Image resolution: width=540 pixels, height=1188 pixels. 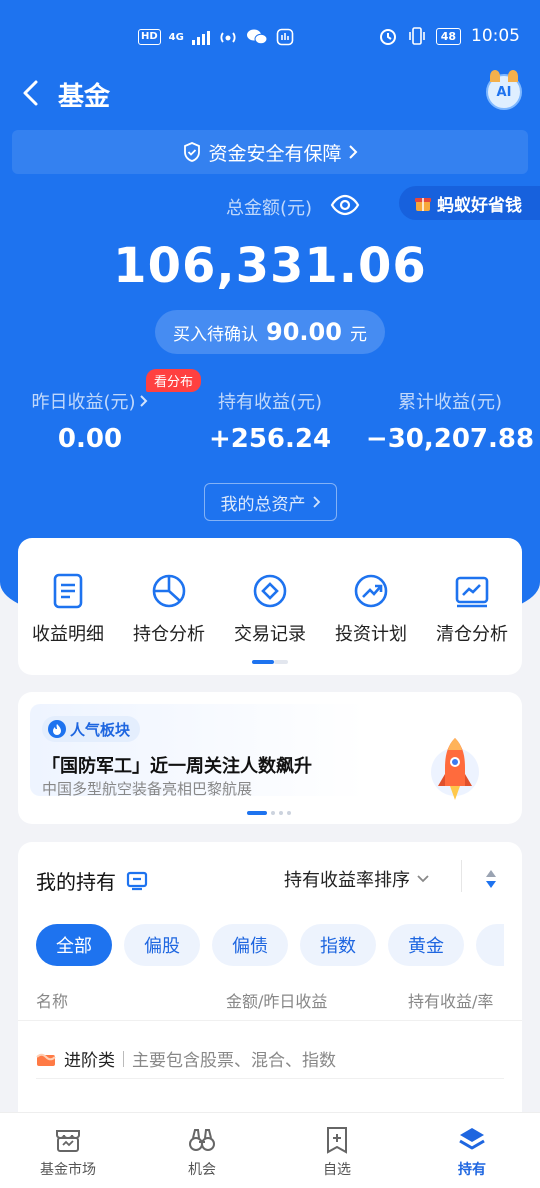 I want to click on gift-icon, so click(x=423, y=204).